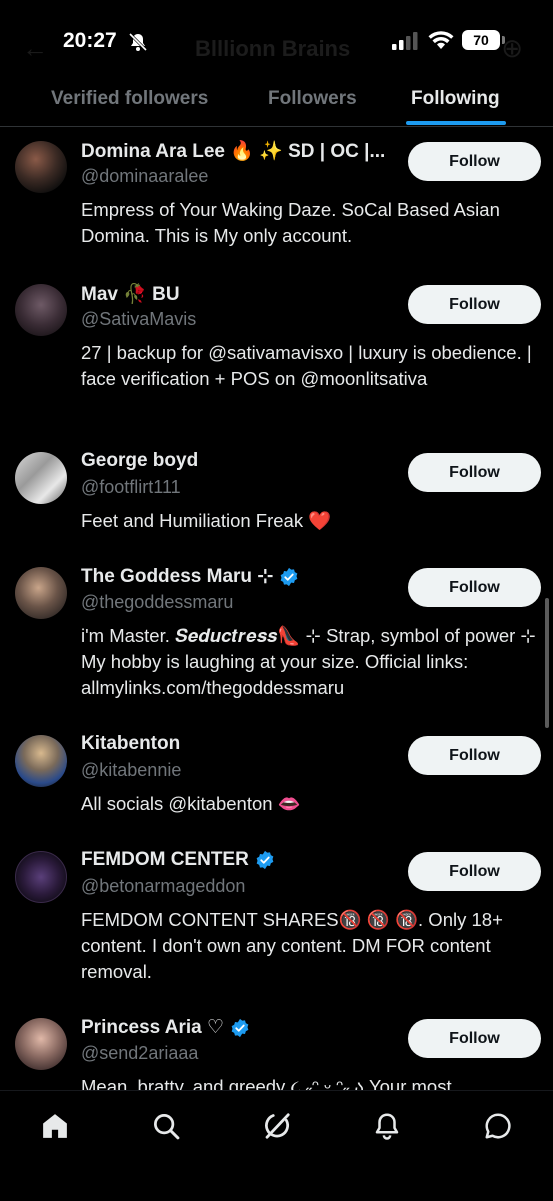 The height and width of the screenshot is (1201, 553). What do you see at coordinates (276, 1145) in the screenshot?
I see `bottom-navigation` at bounding box center [276, 1145].